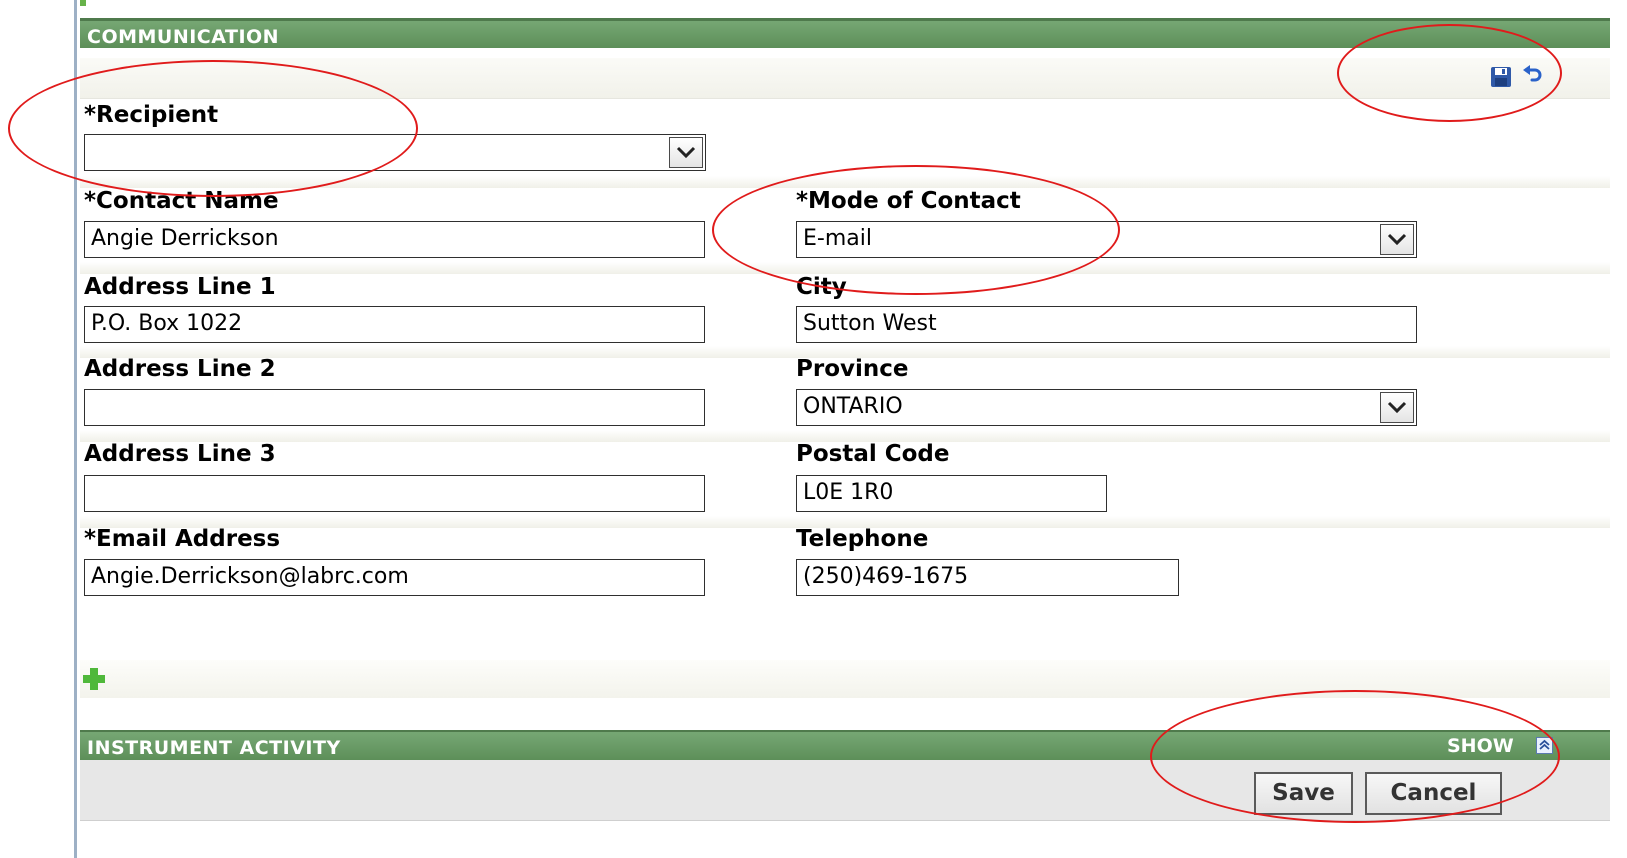 The height and width of the screenshot is (858, 1627). I want to click on recipient-select, so click(395, 152).